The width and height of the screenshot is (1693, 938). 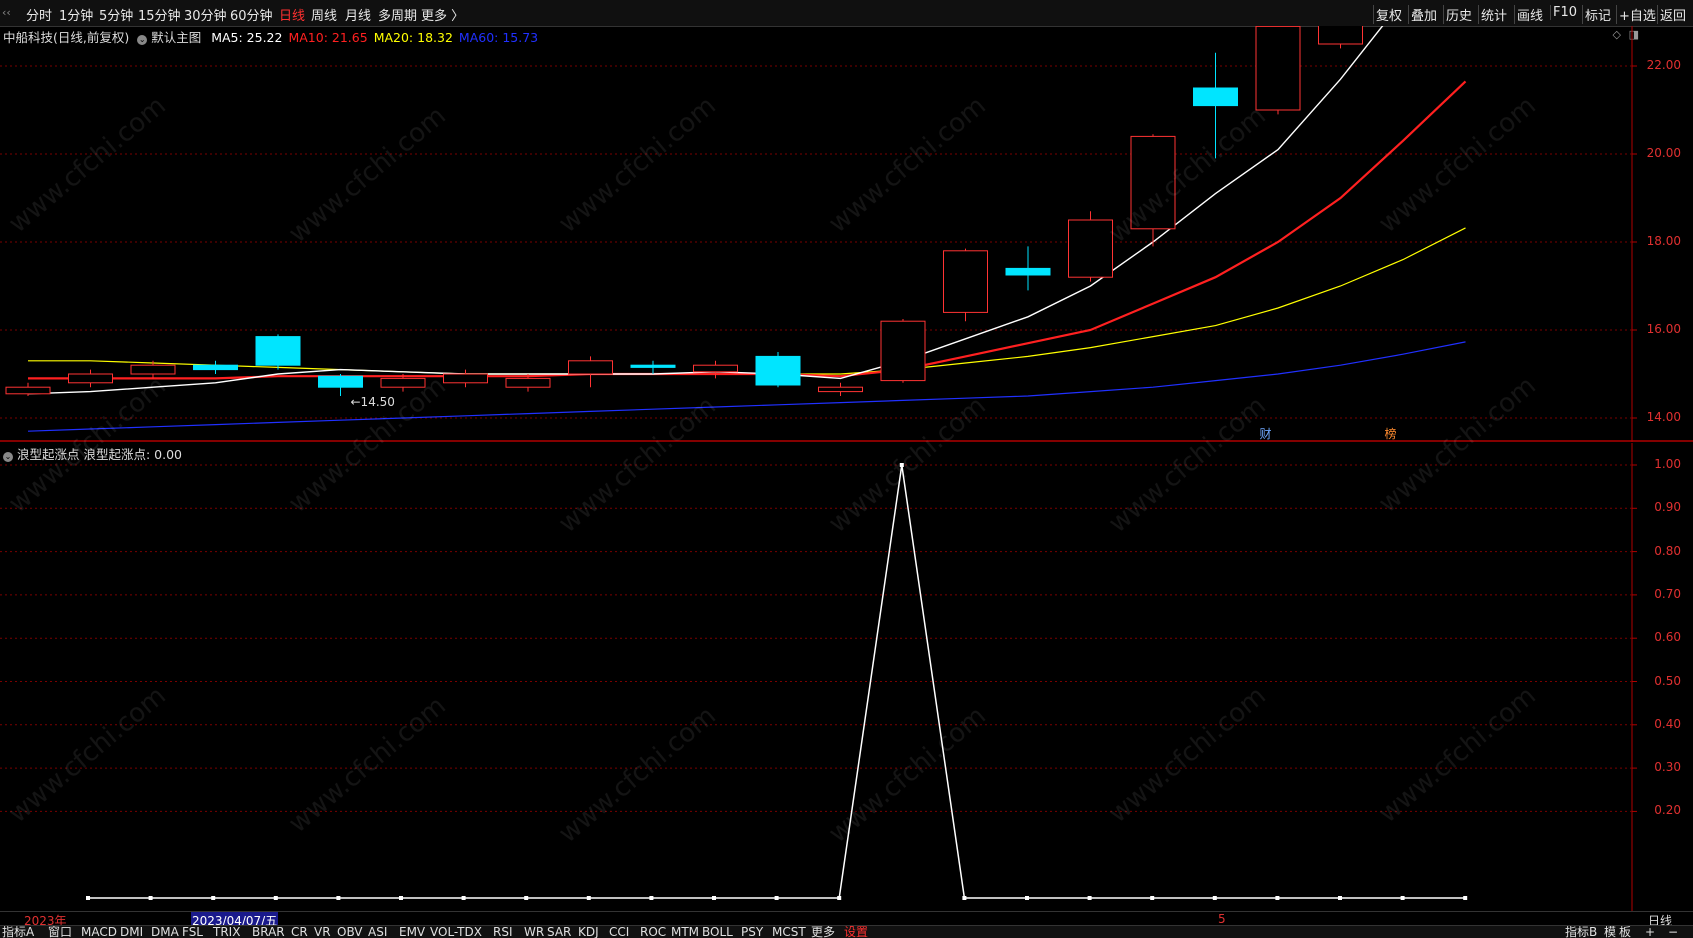 I want to click on period-tab-4: 30分钟, so click(x=205, y=14).